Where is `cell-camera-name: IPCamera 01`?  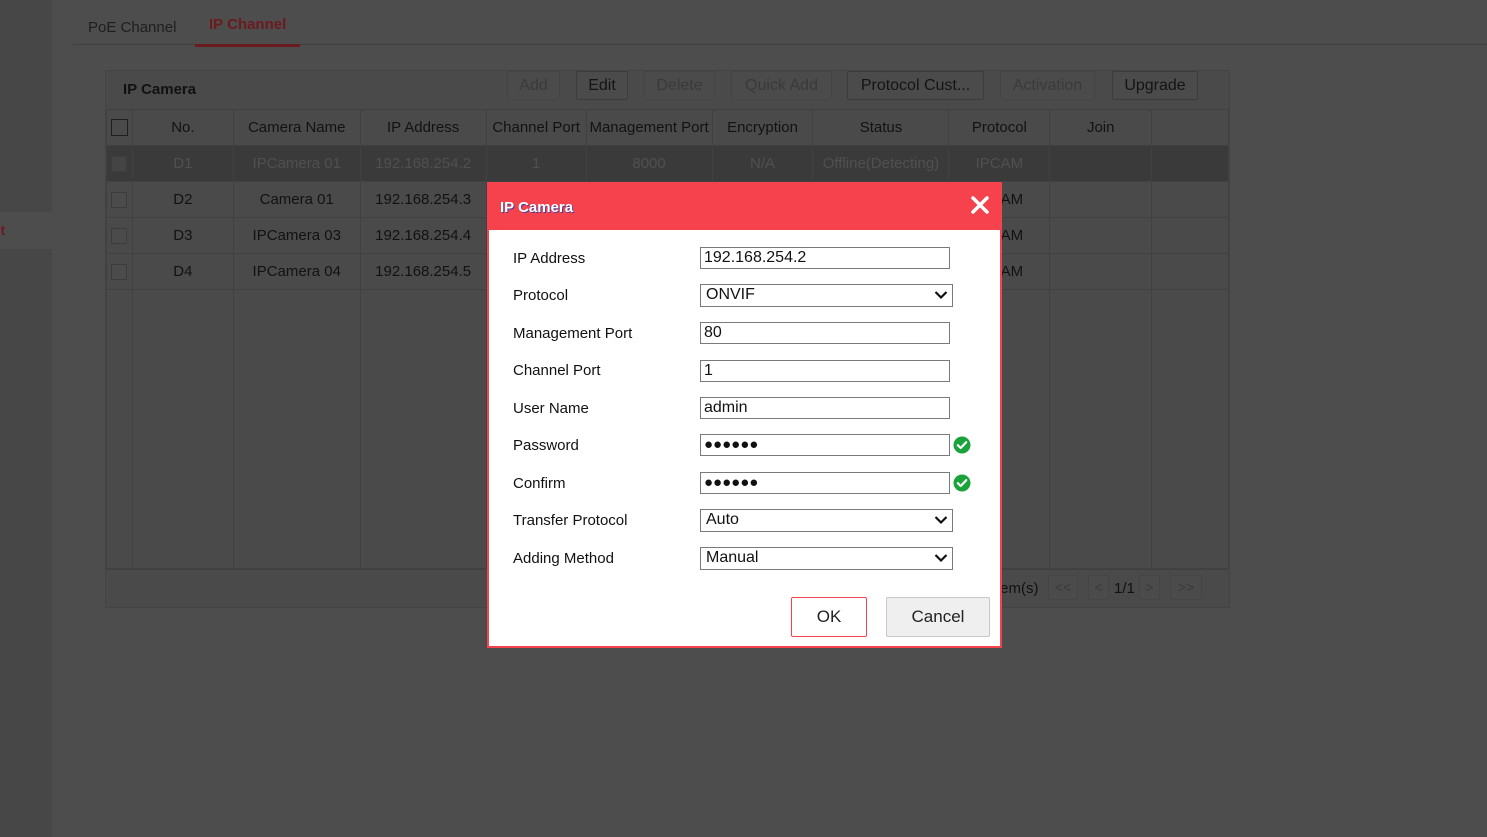 cell-camera-name: IPCamera 01 is located at coordinates (296, 163).